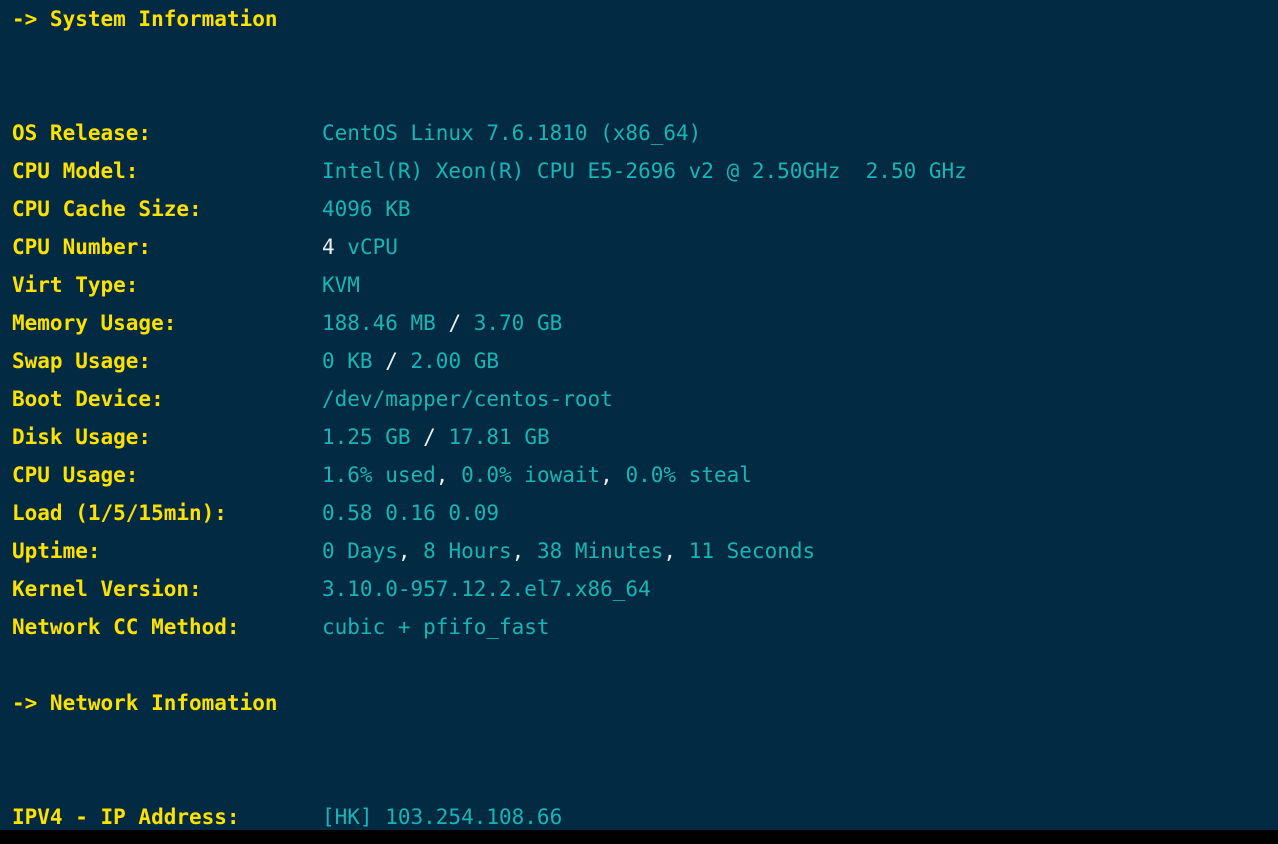 The image size is (1278, 844). Describe the element at coordinates (639, 209) in the screenshot. I see `row-cpu-cache-size: CPU Cache Size: 4096 KB` at that location.